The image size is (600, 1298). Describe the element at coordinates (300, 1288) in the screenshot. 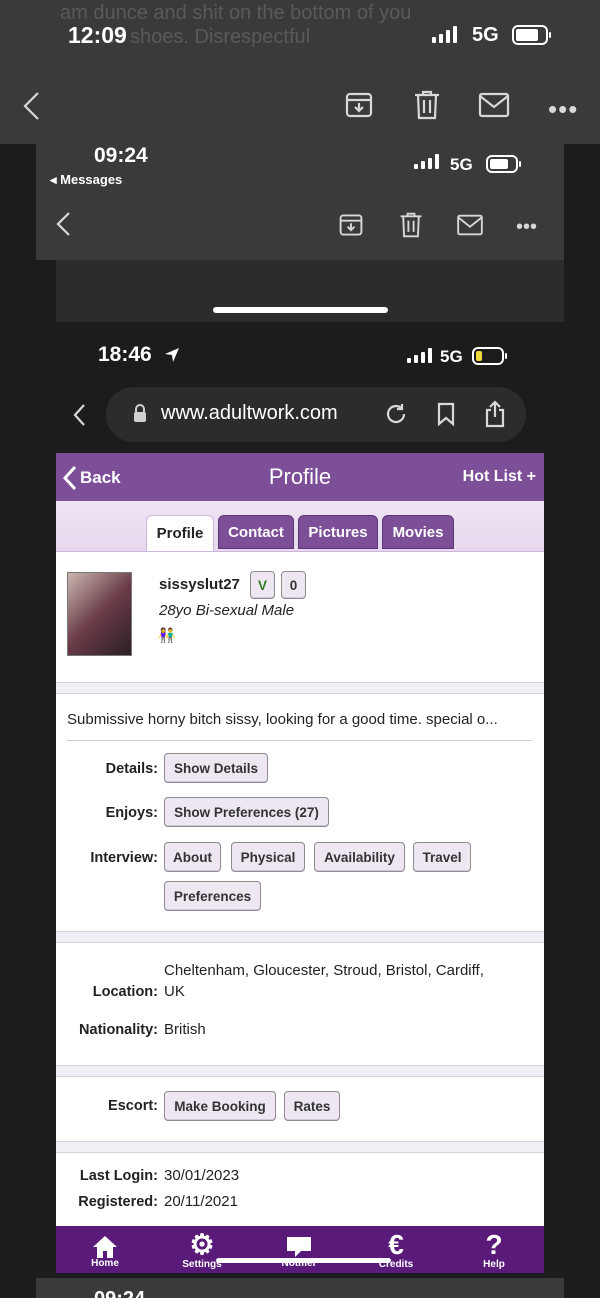

I see `bottom-peek: 09:24` at that location.